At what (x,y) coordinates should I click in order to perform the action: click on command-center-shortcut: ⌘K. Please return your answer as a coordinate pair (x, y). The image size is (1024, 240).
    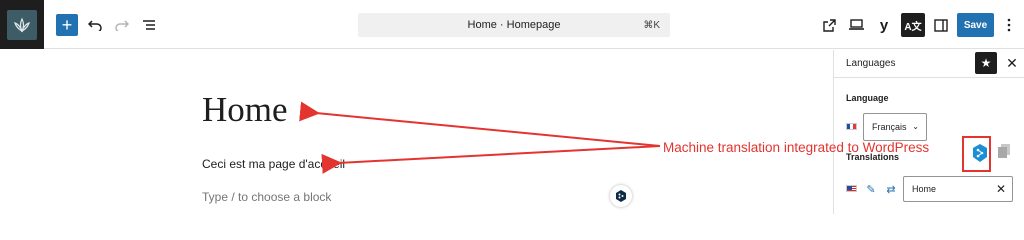
    Looking at the image, I should click on (651, 25).